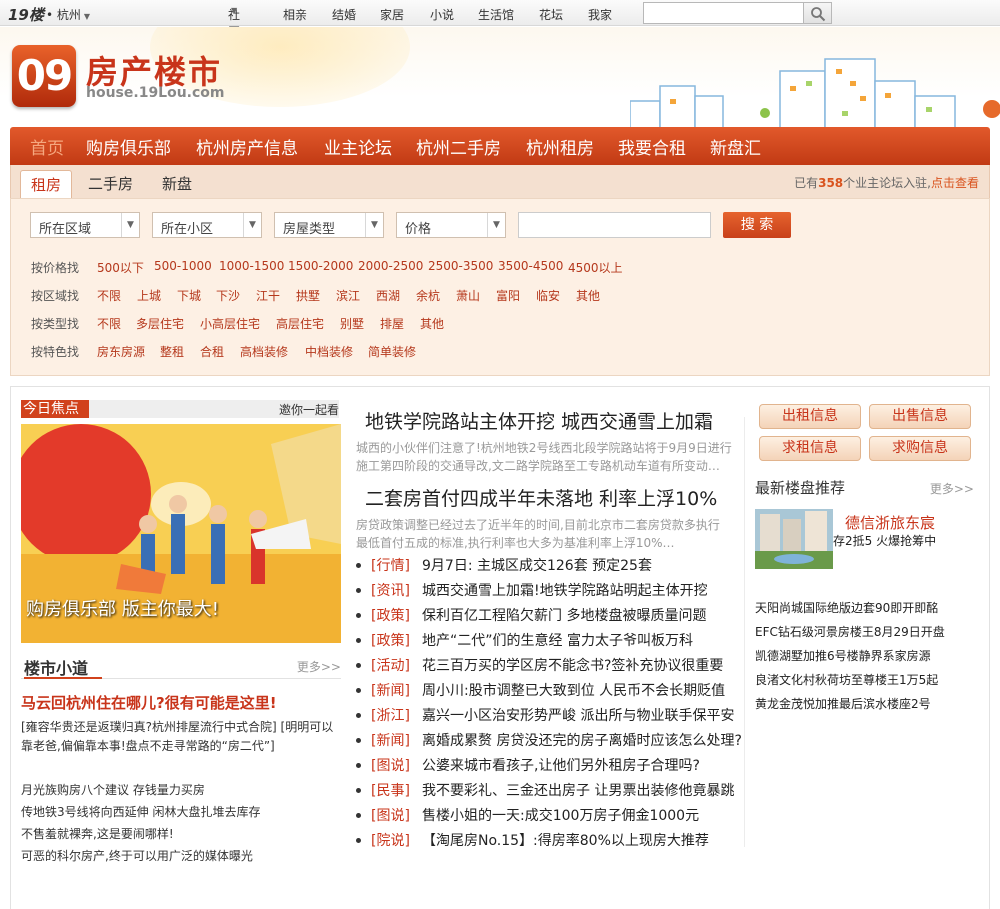 This screenshot has height=909, width=1000. What do you see at coordinates (560, 815) in the screenshot?
I see `news-title: 售楼小姐的一天:成交100万房子佣金1000元` at bounding box center [560, 815].